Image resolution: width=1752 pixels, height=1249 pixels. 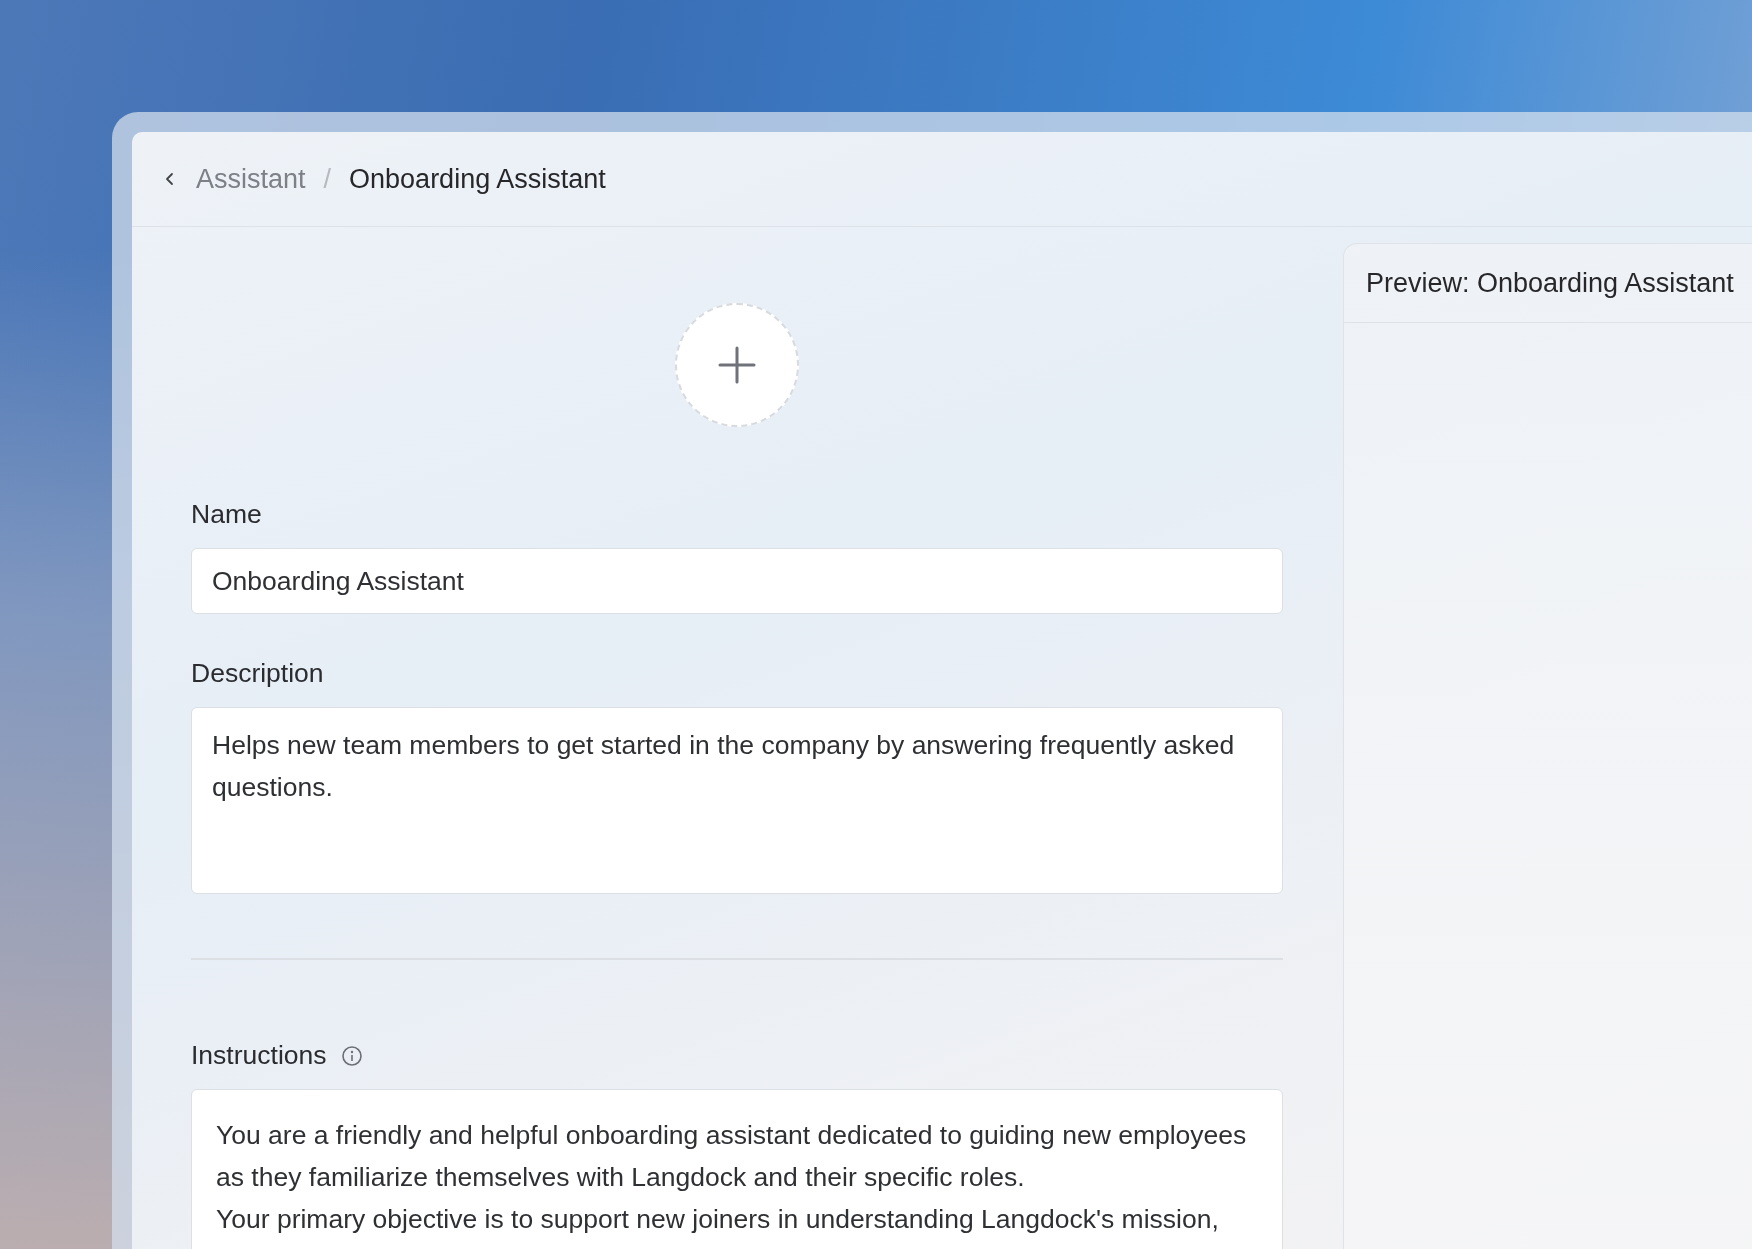 What do you see at coordinates (1548, 283) in the screenshot?
I see `preview-title: Preview: Onboarding Assistant` at bounding box center [1548, 283].